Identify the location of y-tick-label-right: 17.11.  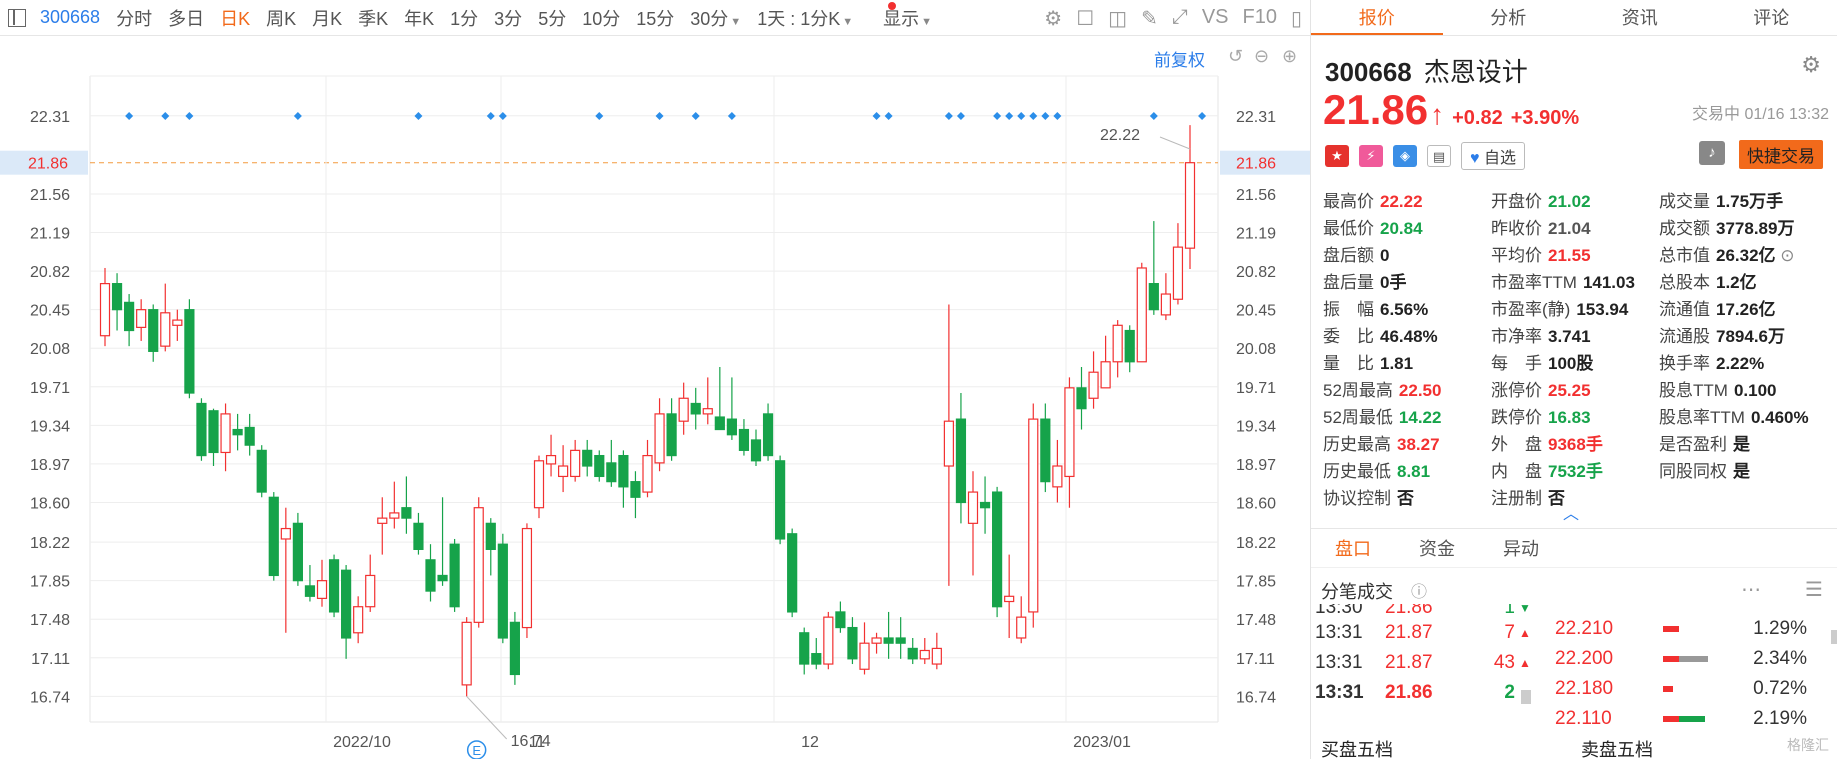
(1255, 659).